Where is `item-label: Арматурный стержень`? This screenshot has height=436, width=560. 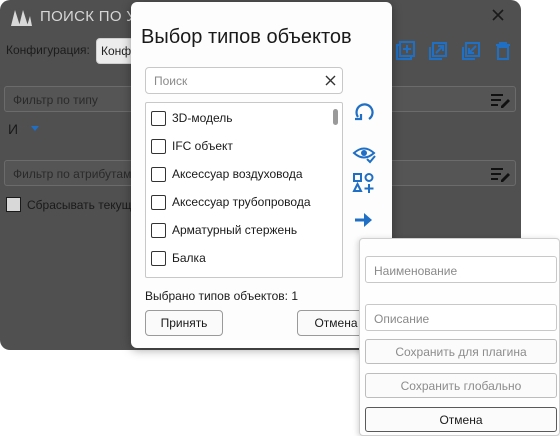 item-label: Арматурный стержень is located at coordinates (235, 230).